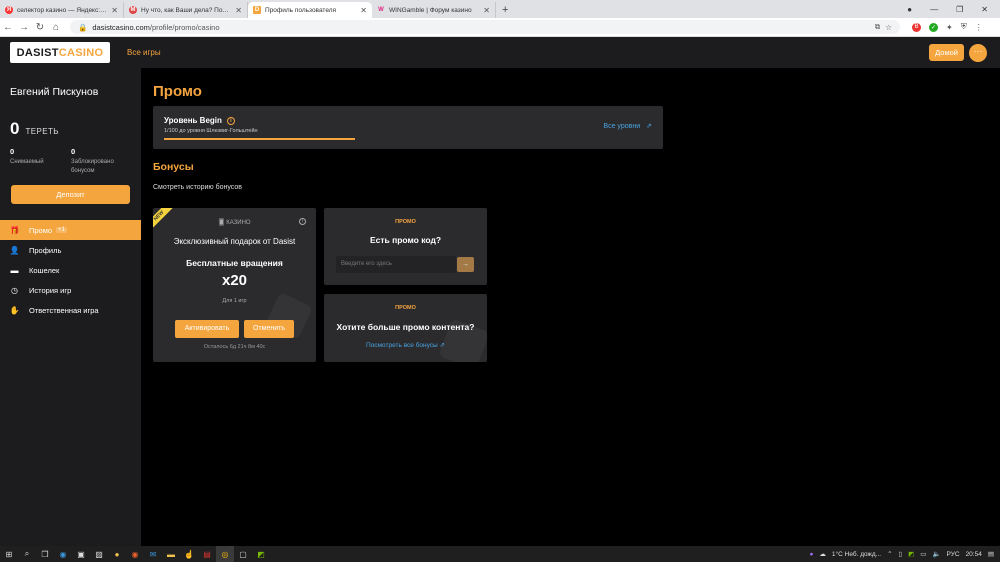 The height and width of the screenshot is (562, 1000). What do you see at coordinates (92, 162) in the screenshot?
I see `blocked-label: Заблокировано` at bounding box center [92, 162].